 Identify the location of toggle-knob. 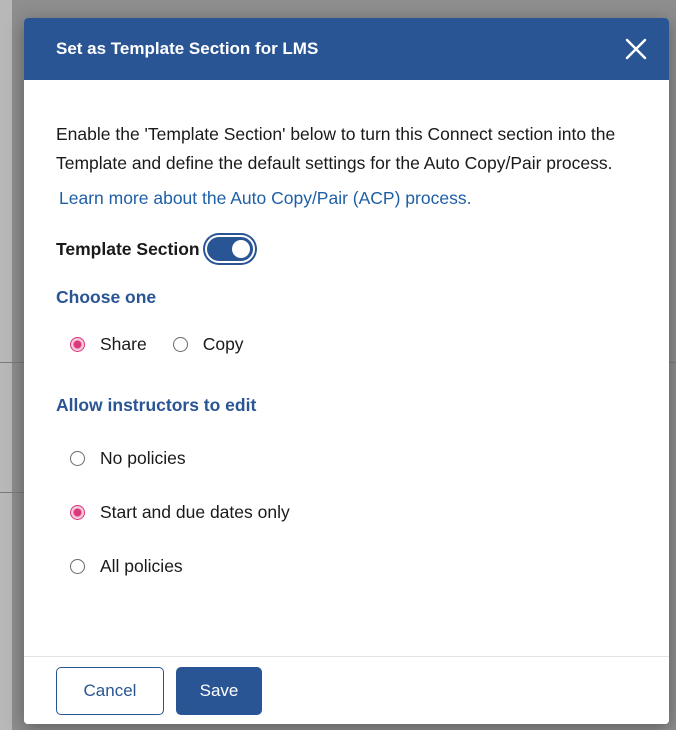
(240, 249).